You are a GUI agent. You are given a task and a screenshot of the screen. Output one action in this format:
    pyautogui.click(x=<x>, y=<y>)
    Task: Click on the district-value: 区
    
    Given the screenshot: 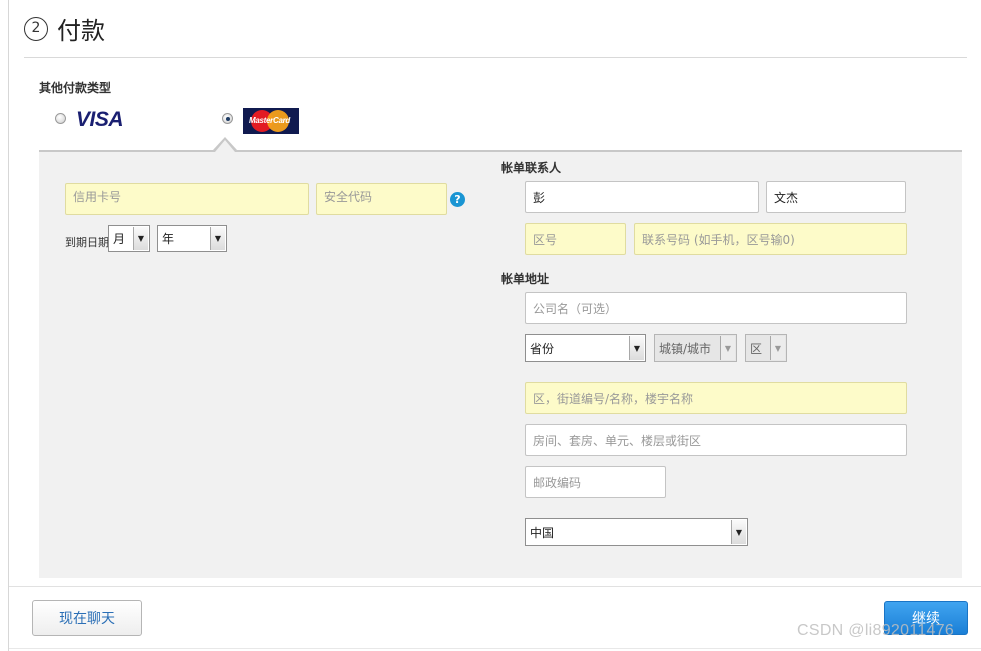 What is the action you would take?
    pyautogui.click(x=756, y=348)
    